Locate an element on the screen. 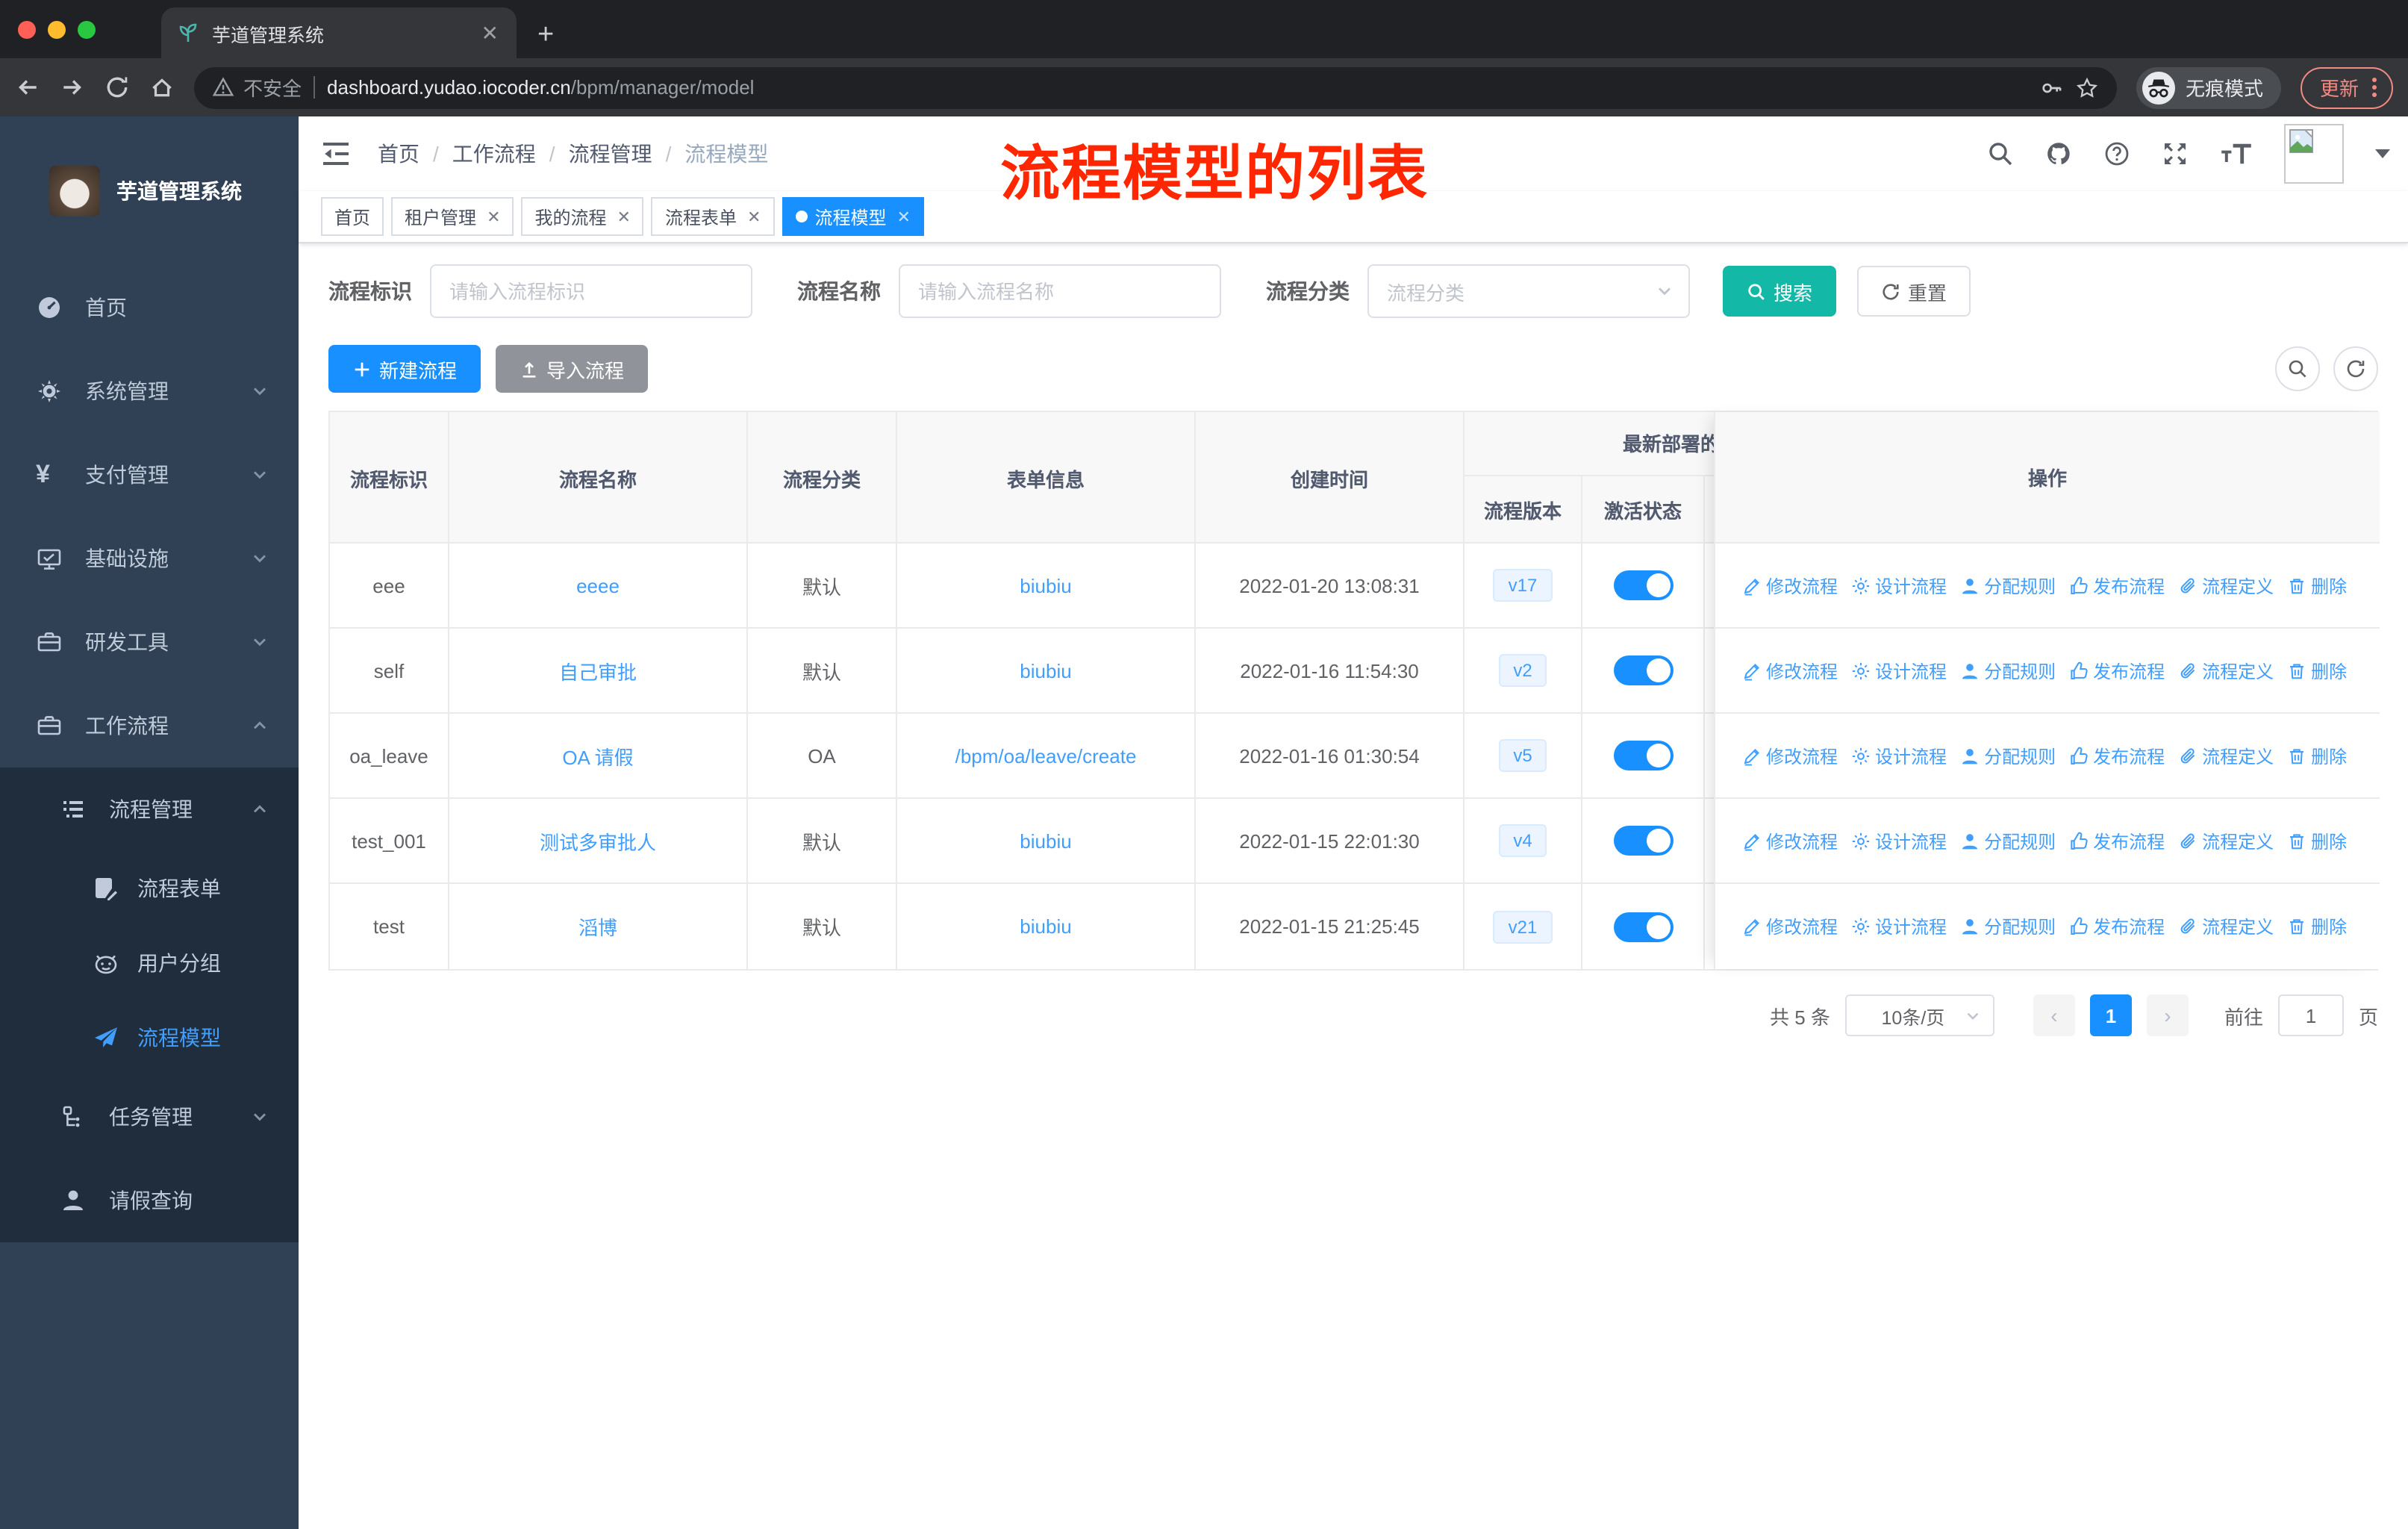 The image size is (2408, 1529). fullscreen-icon is located at coordinates (2175, 153).